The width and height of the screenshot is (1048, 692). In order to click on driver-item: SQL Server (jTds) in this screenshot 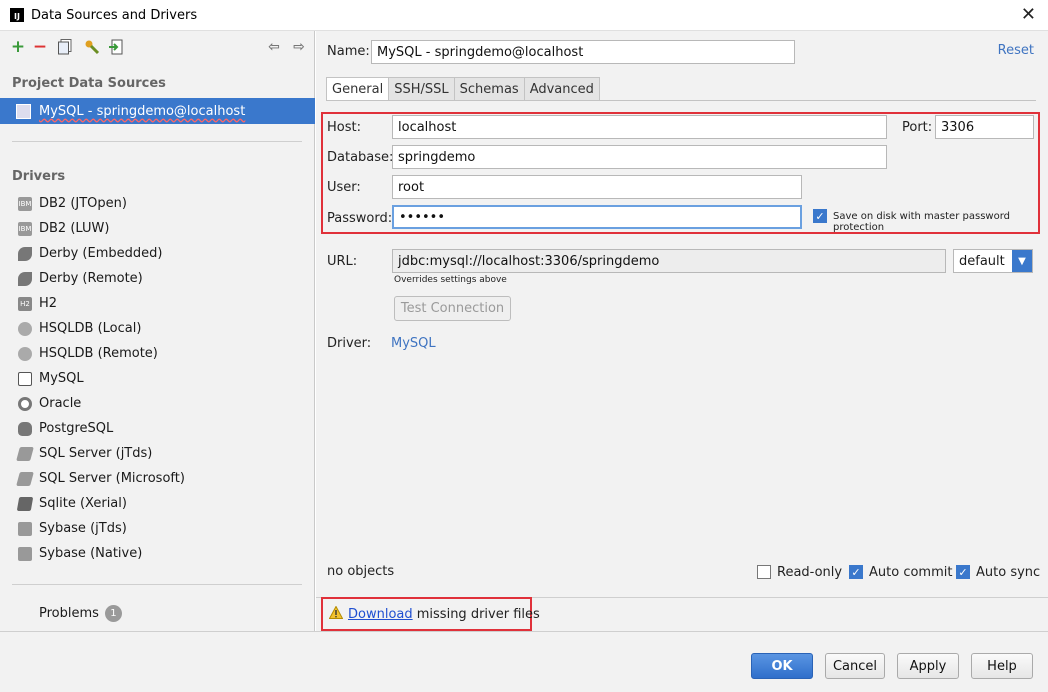, I will do `click(157, 453)`.